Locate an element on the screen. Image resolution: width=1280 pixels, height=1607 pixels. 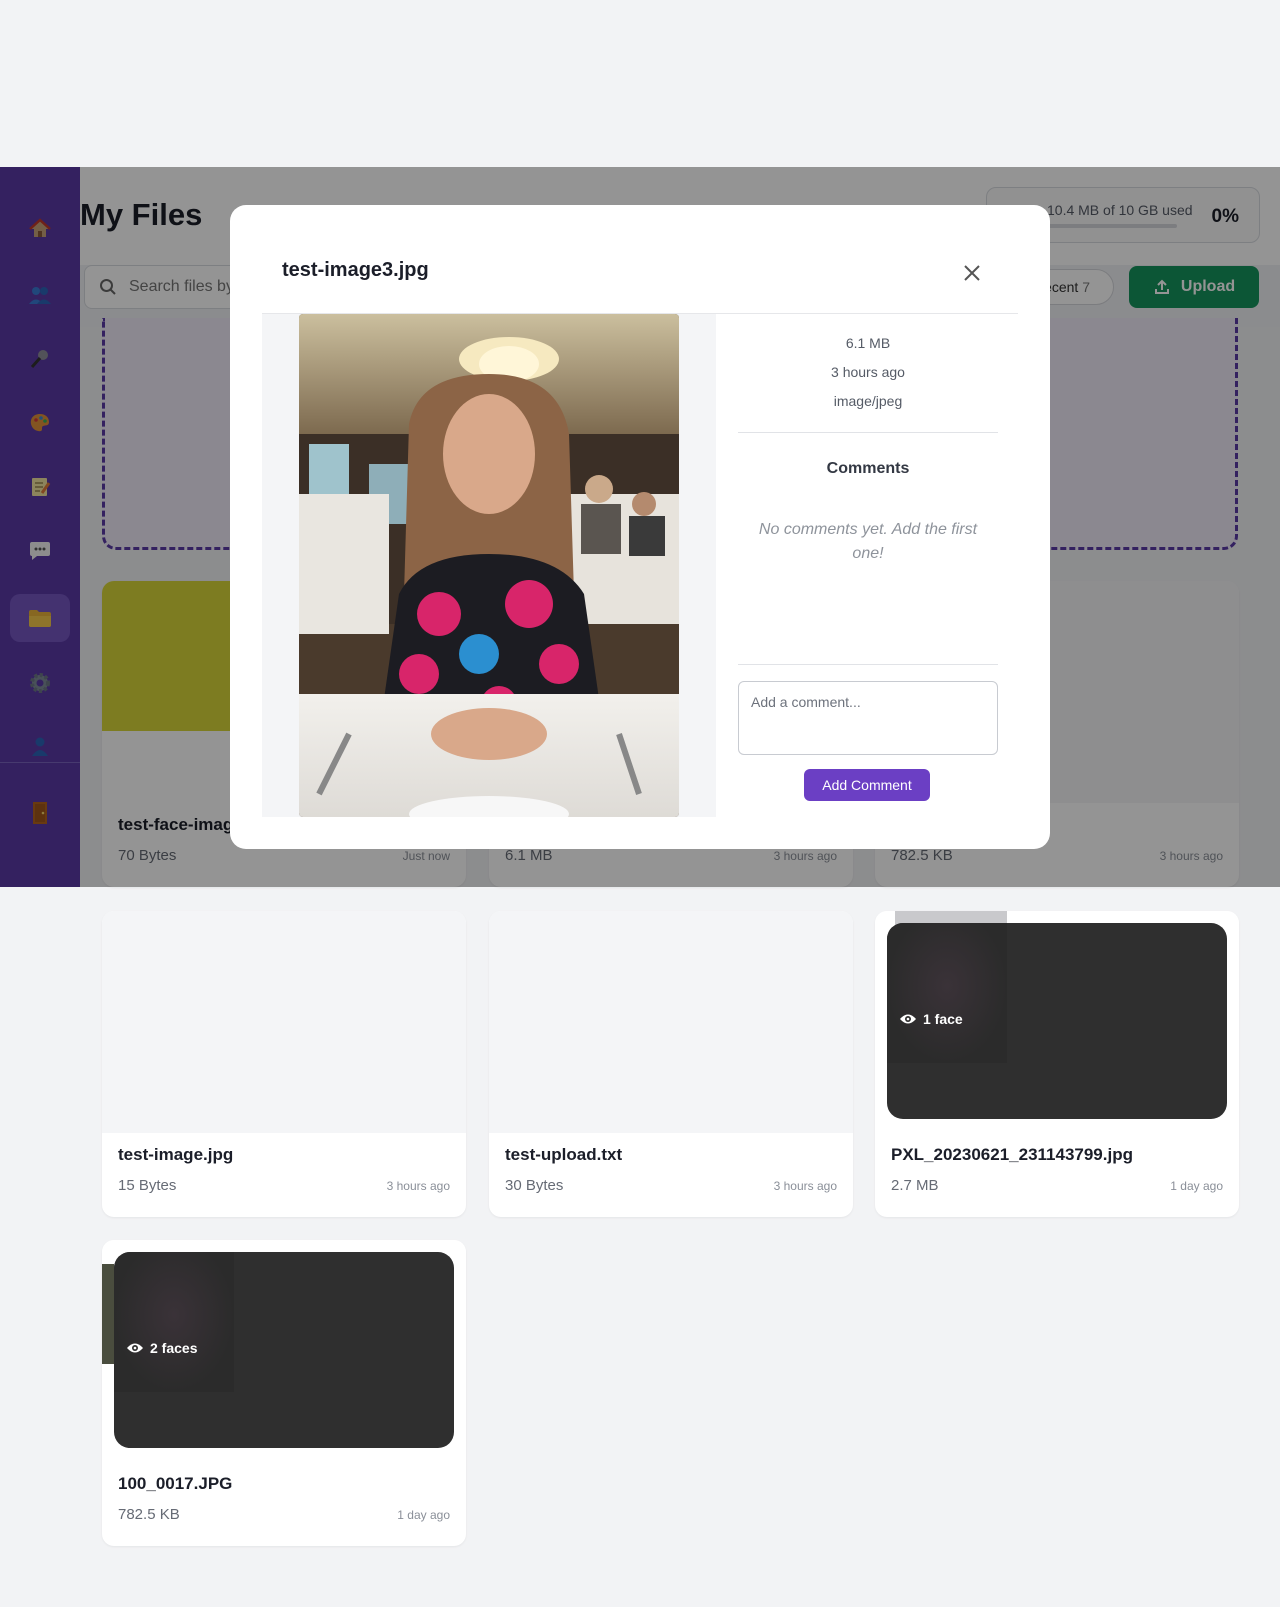
photo-illustration is located at coordinates (489, 565).